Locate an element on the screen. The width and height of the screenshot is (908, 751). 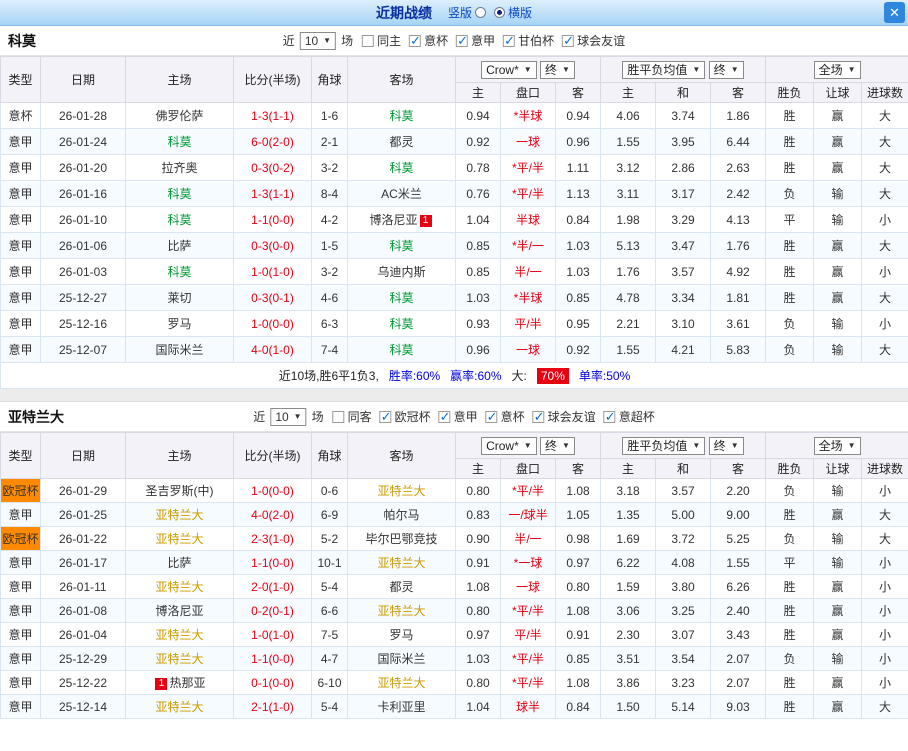
date-cell: 26-01-11 is located at coordinates (83, 586).